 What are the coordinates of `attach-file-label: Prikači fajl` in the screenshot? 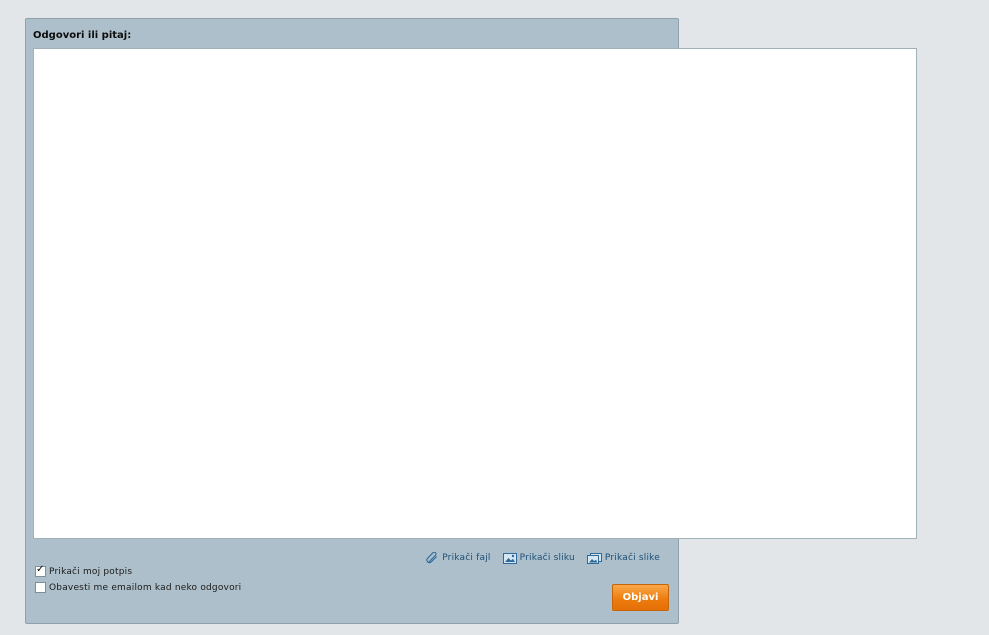 It's located at (466, 558).